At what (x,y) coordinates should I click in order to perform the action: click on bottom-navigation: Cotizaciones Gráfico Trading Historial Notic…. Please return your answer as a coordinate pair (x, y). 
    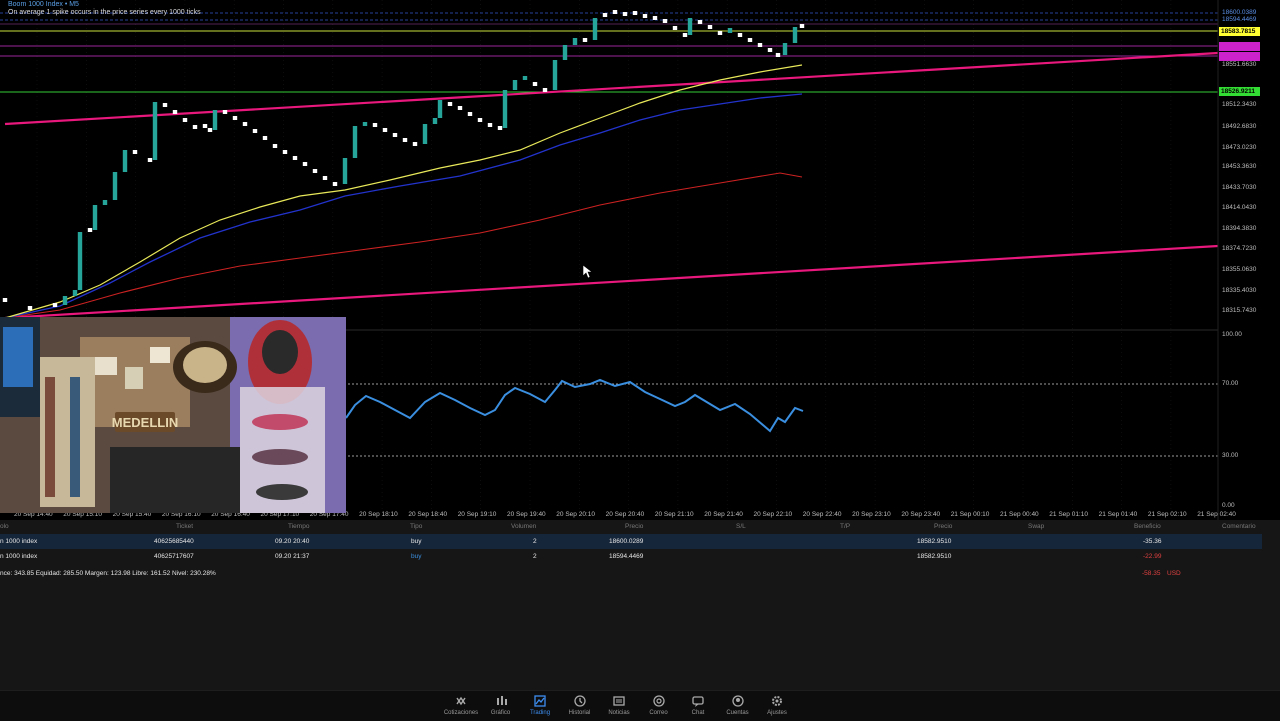
    Looking at the image, I should click on (640, 705).